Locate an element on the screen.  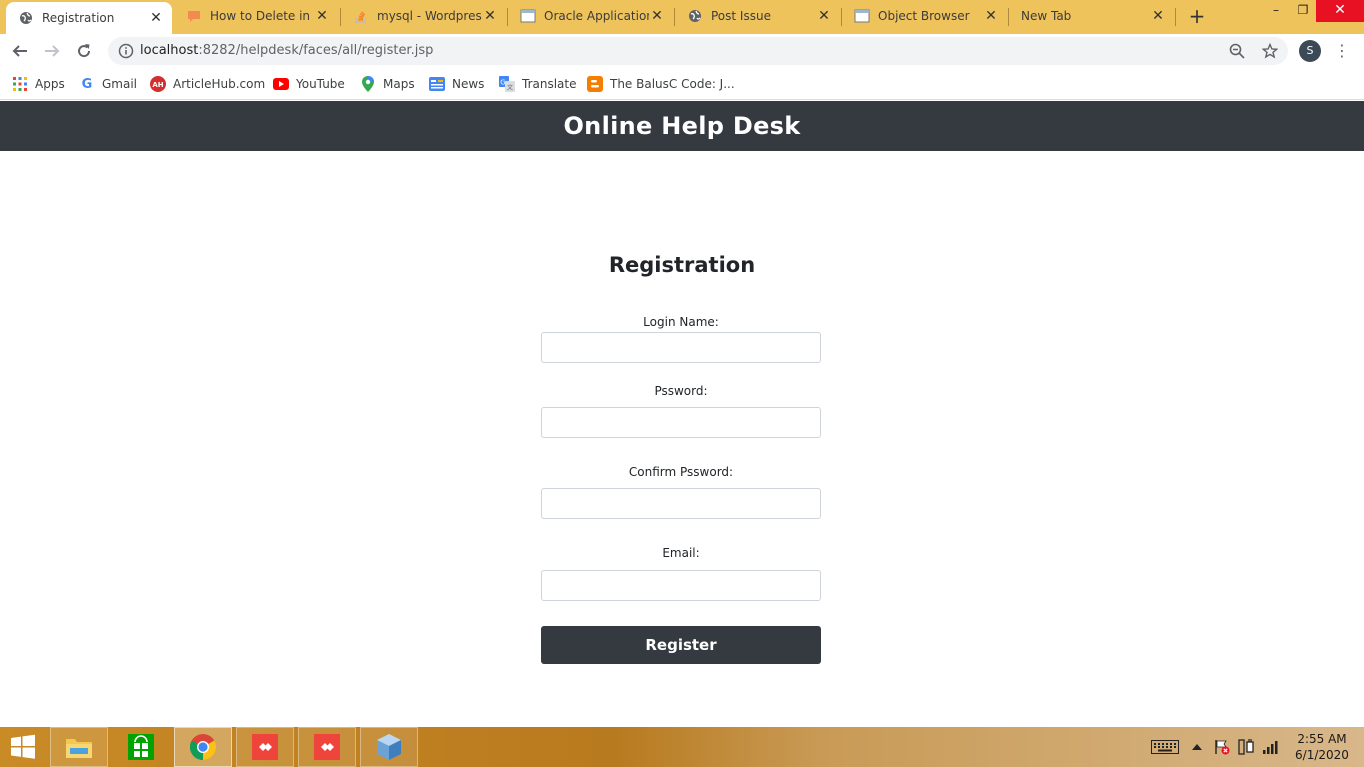
bookmark-label: Apps is located at coordinates (50, 84).